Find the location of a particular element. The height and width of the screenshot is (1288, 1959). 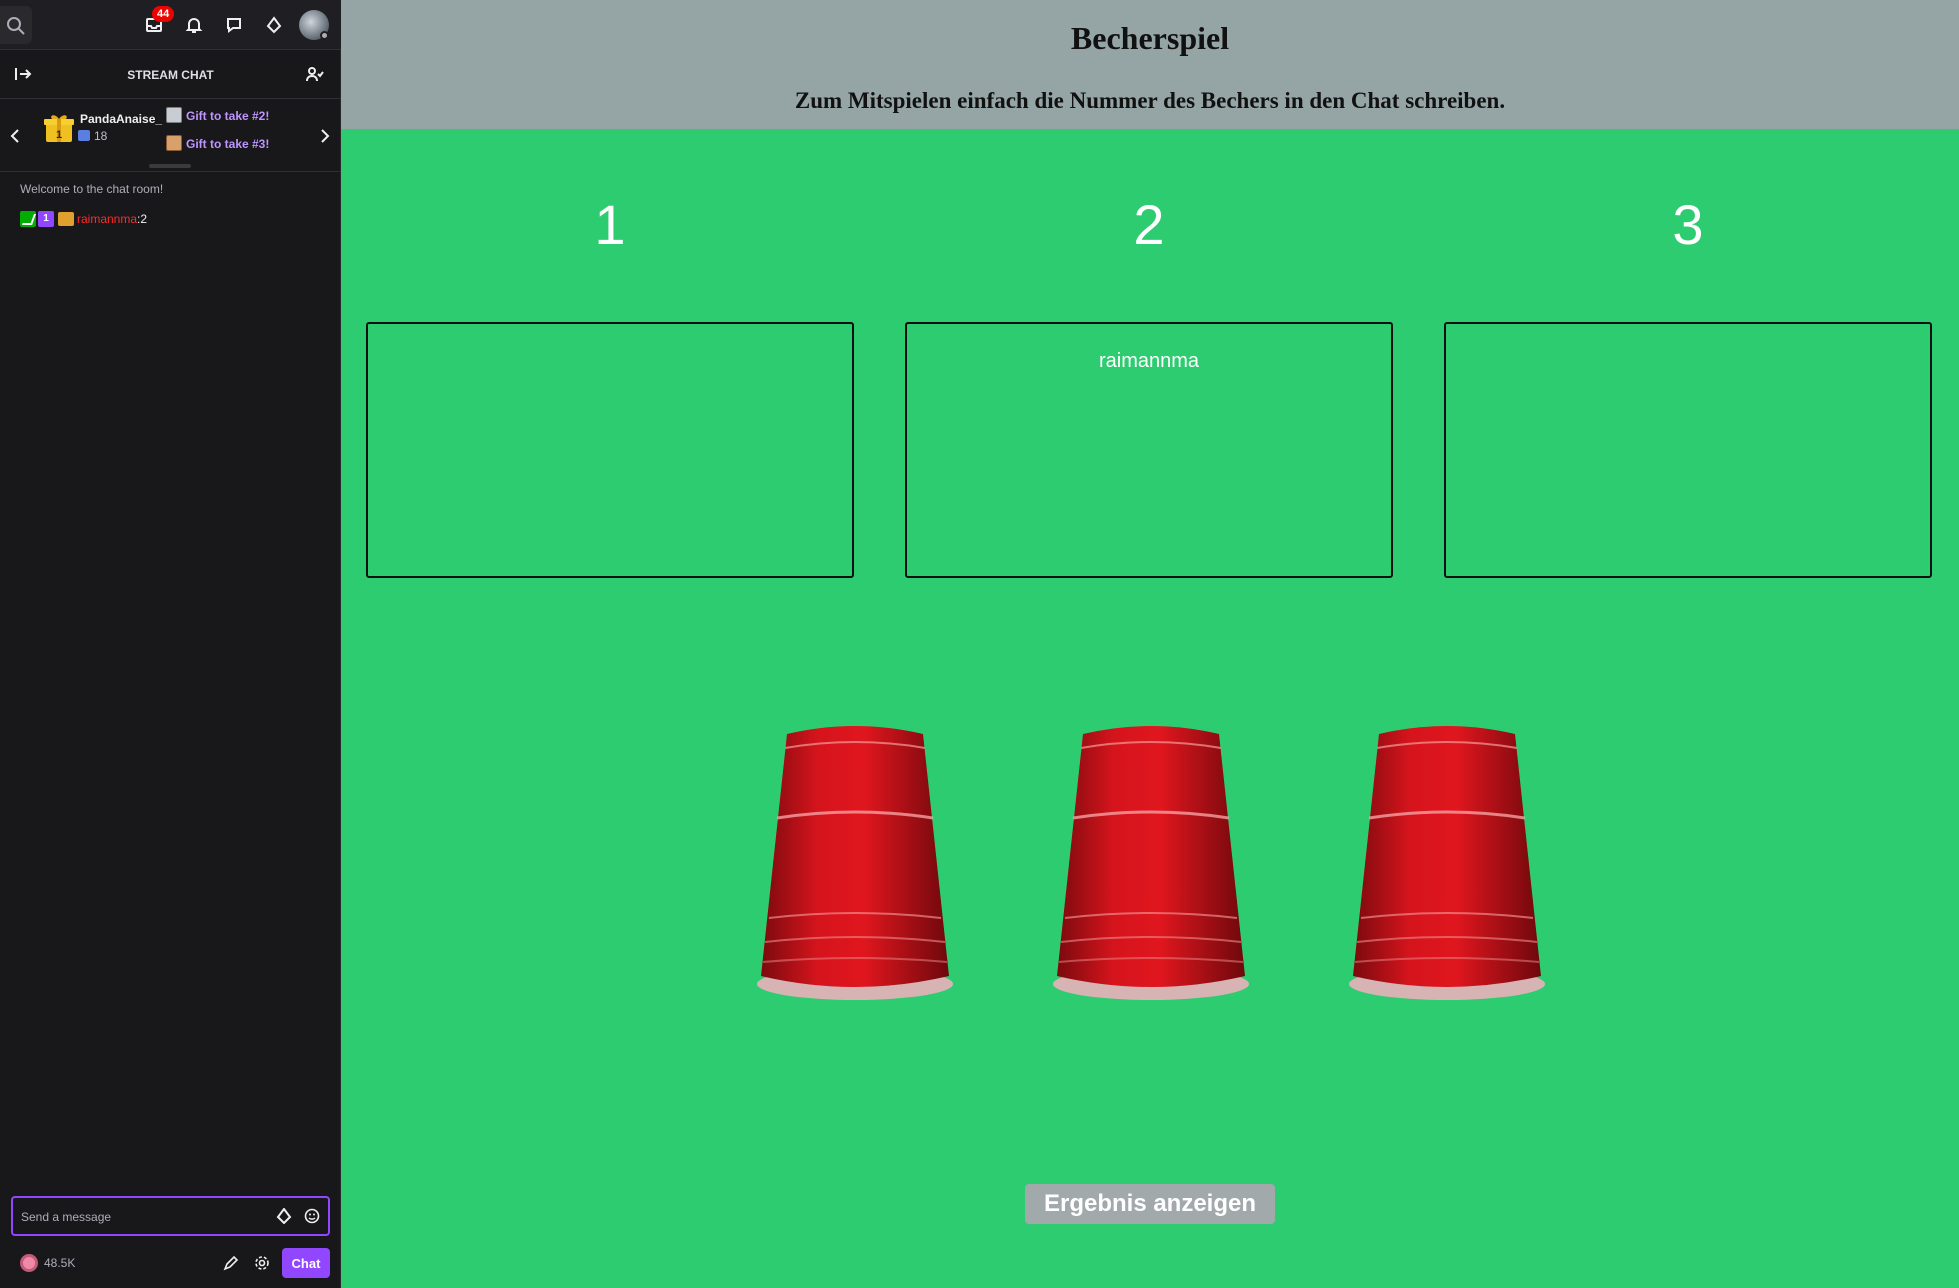

chat-input is located at coordinates (141, 1217).